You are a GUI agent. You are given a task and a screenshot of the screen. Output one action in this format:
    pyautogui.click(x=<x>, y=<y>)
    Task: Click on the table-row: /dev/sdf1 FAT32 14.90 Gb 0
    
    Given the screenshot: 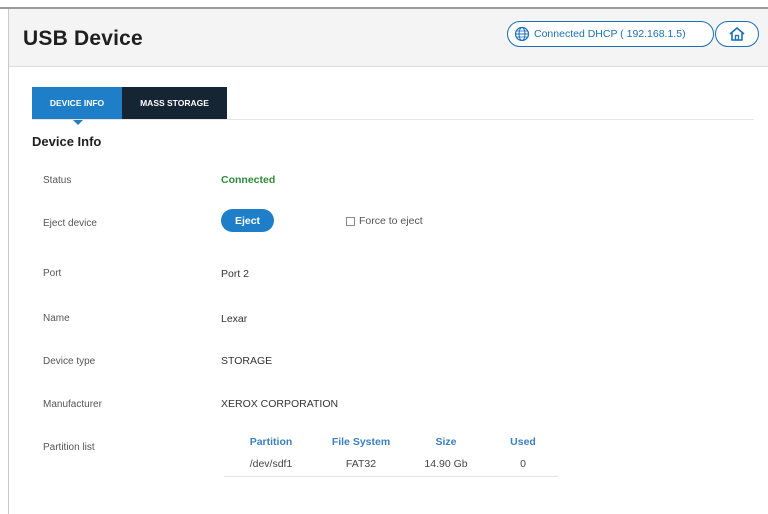 What is the action you would take?
    pyautogui.click(x=391, y=465)
    